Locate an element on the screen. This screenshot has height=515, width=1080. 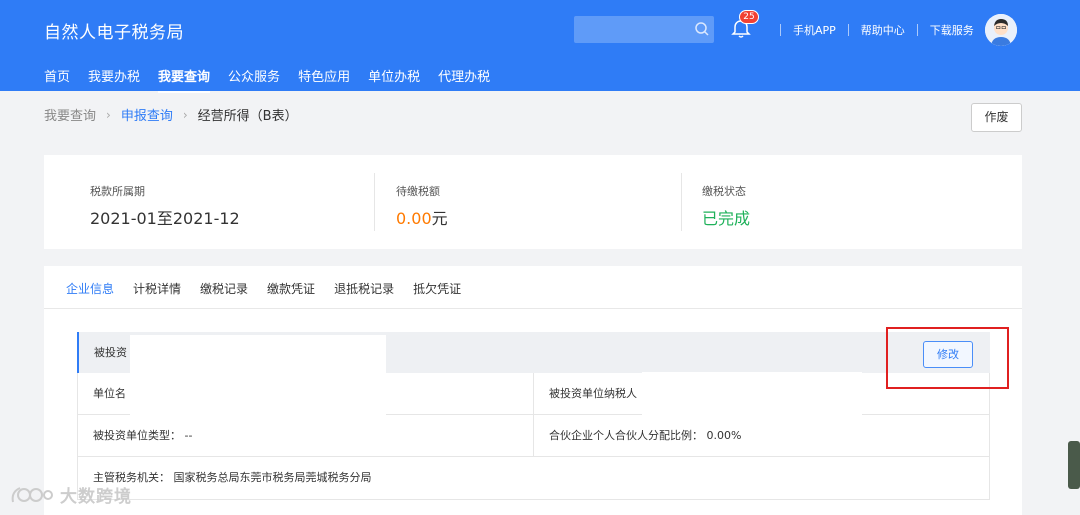
search-icon is located at coordinates (702, 29).